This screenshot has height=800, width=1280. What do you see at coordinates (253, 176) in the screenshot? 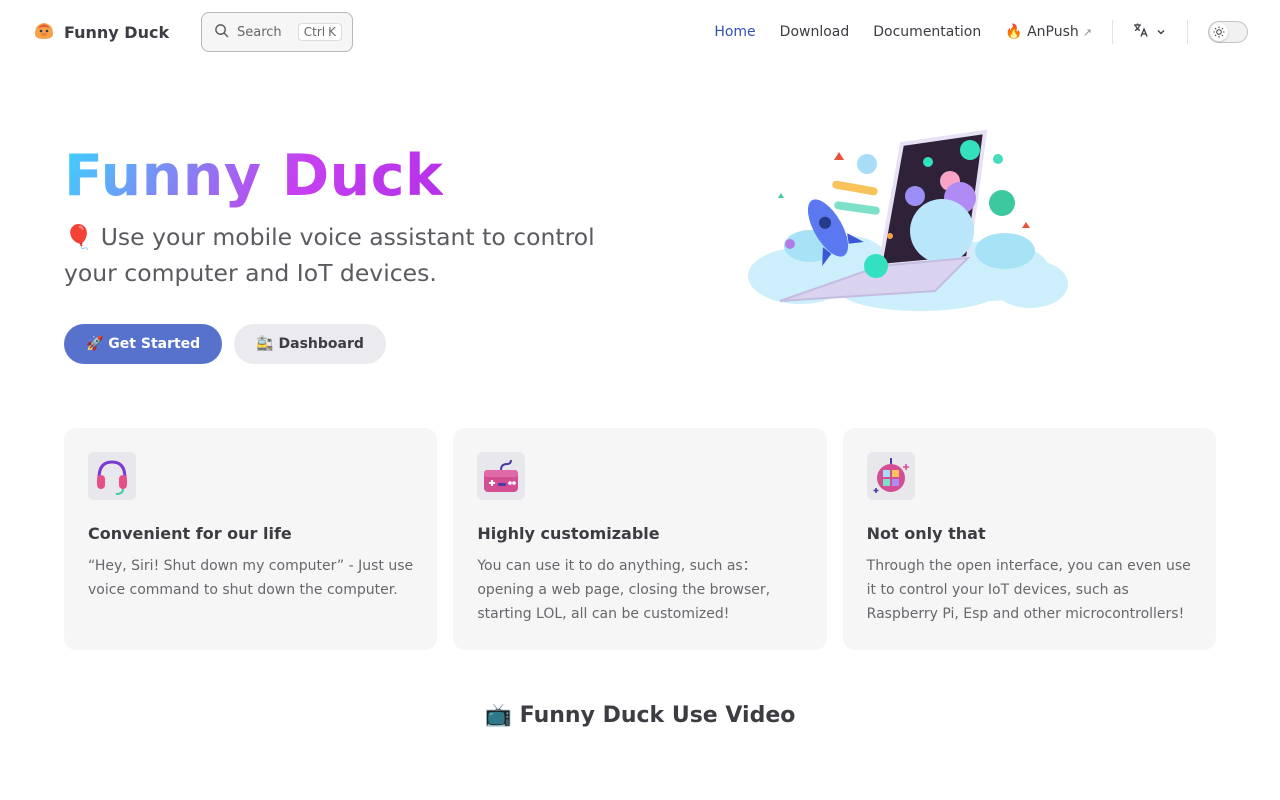
I see `hero-name: Funny Duck` at bounding box center [253, 176].